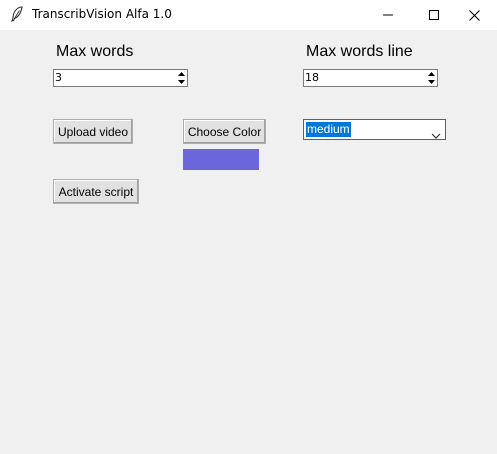 The image size is (497, 454). I want to click on max-words-heading: Max words, so click(95, 51).